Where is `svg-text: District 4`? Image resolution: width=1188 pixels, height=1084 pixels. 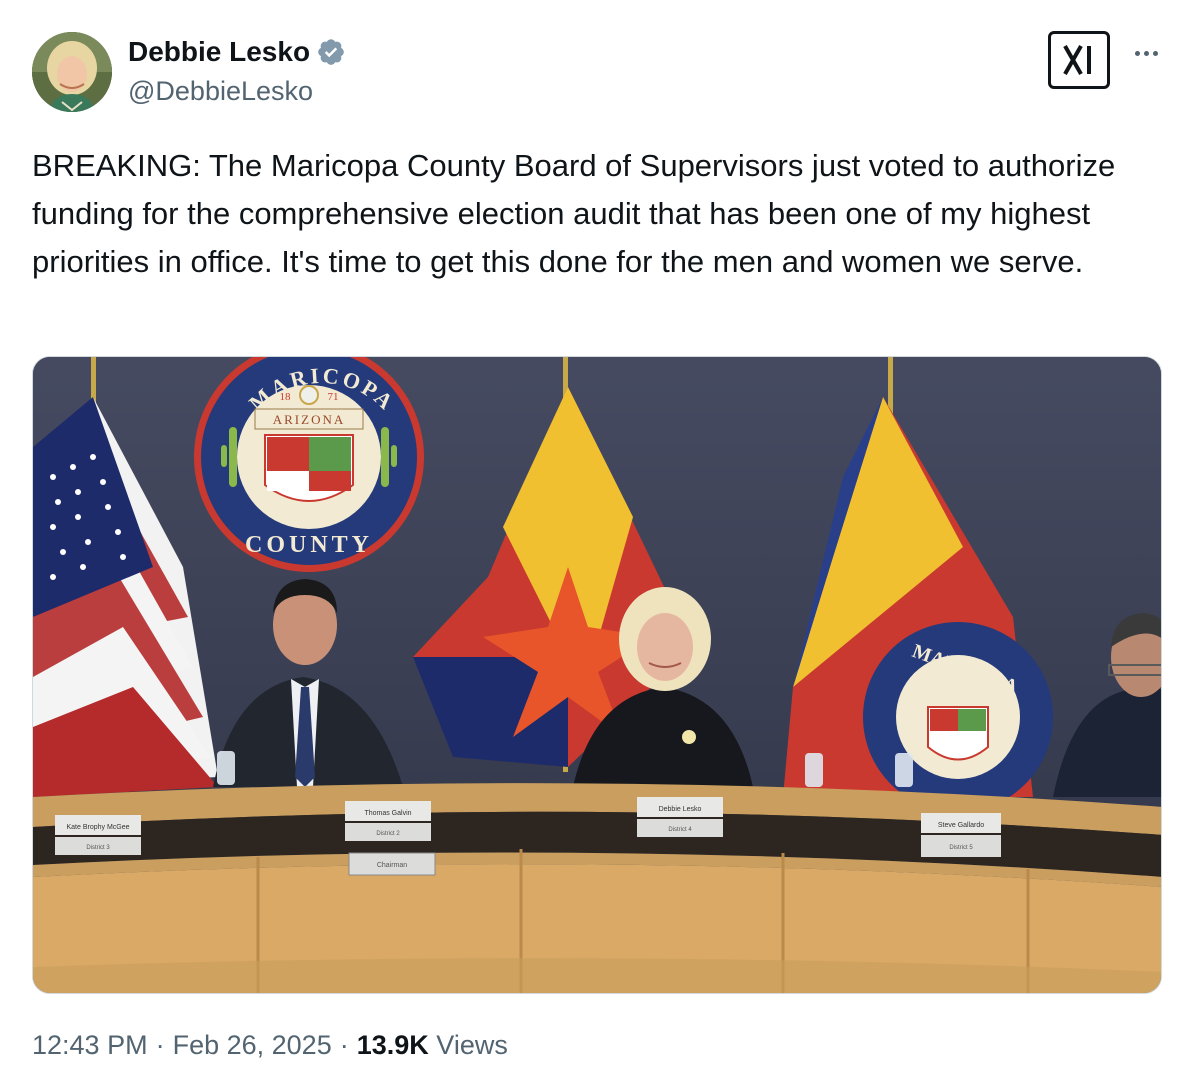
svg-text: District 4 is located at coordinates (680, 830).